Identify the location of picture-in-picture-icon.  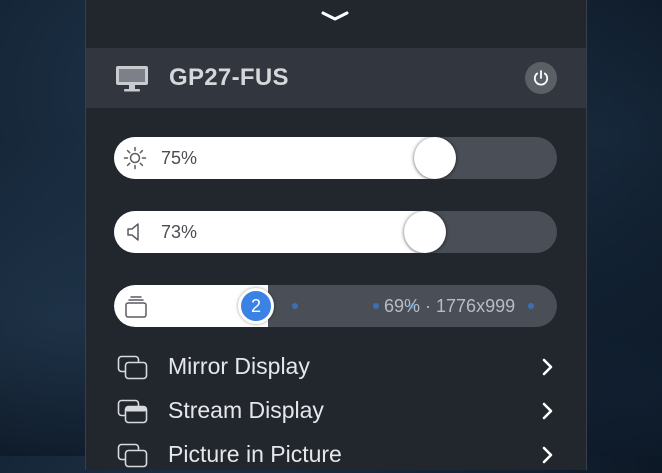
(132, 455).